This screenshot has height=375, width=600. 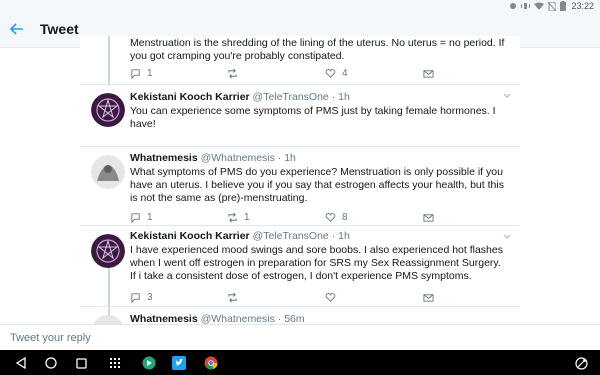 What do you see at coordinates (238, 217) in the screenshot?
I see `retweet-button: 1` at bounding box center [238, 217].